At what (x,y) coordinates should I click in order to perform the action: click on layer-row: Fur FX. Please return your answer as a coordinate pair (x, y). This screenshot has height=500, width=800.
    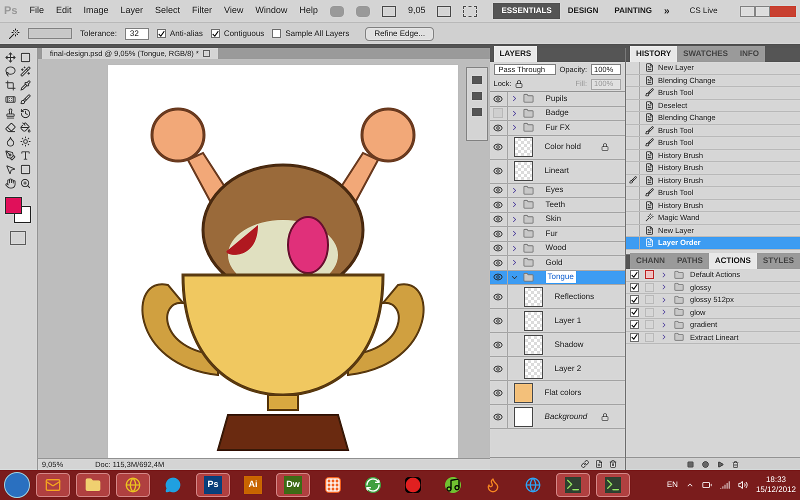
    Looking at the image, I should click on (558, 128).